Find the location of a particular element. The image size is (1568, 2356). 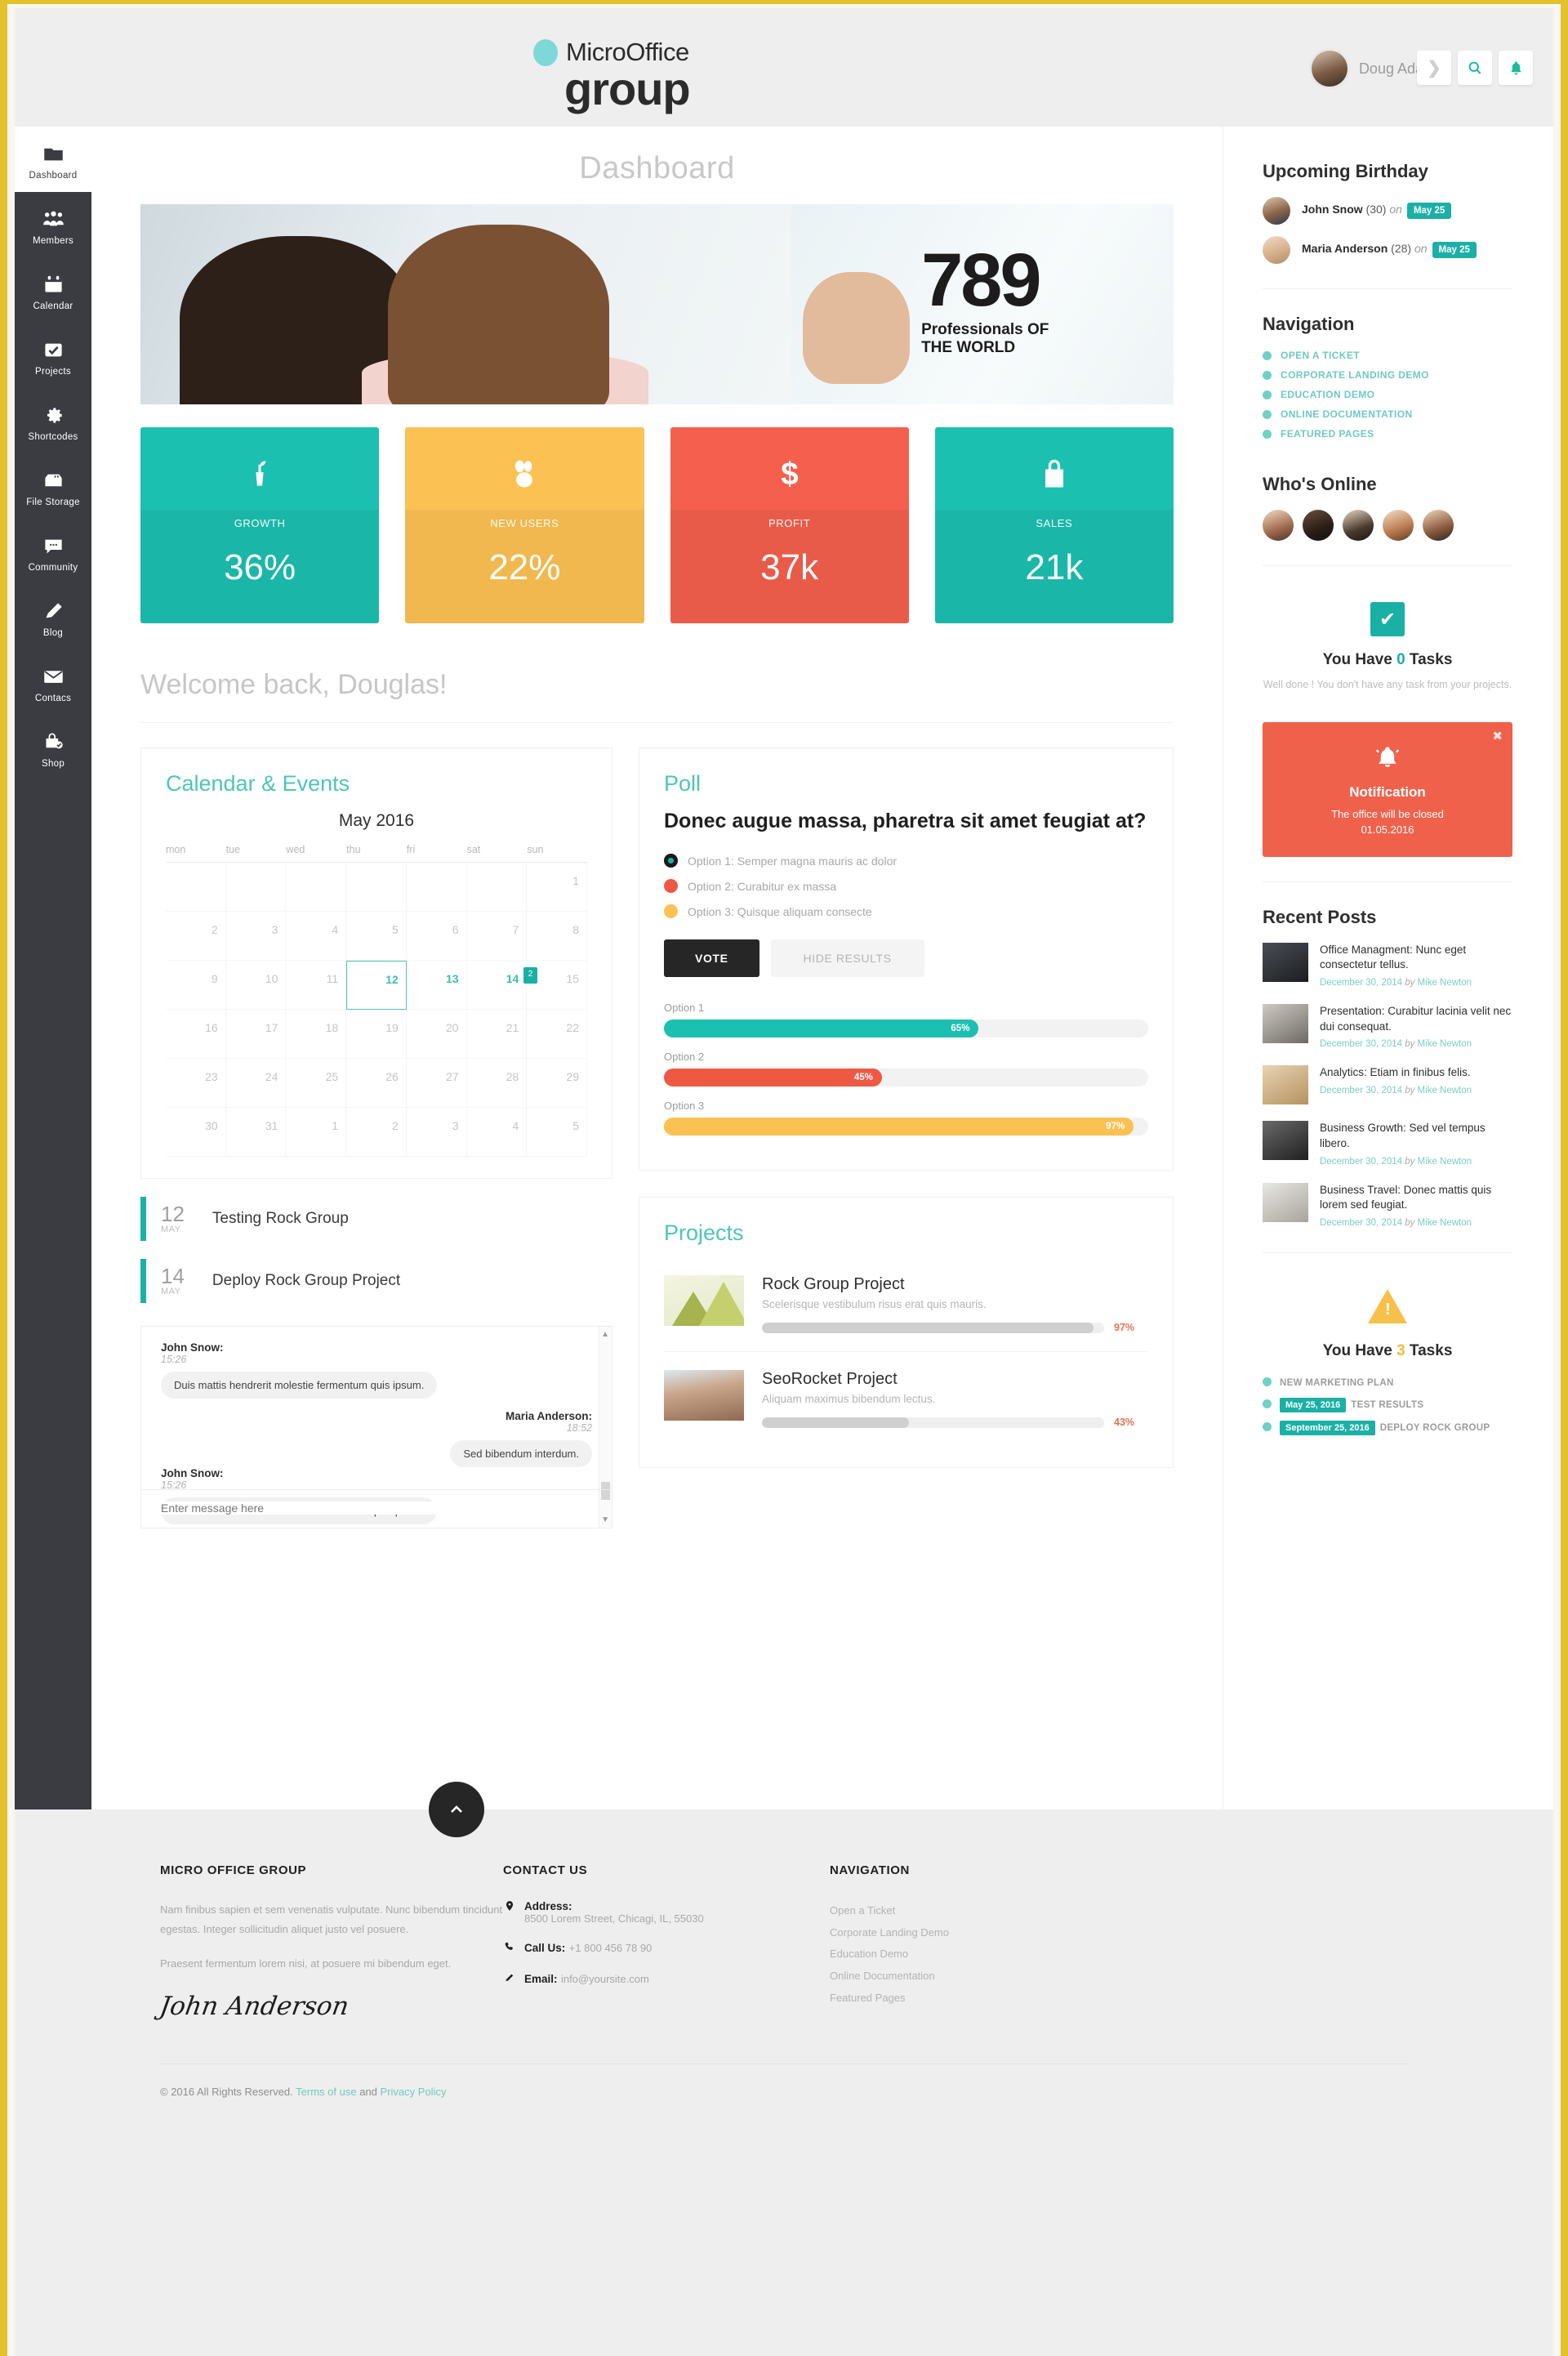

chat-input is located at coordinates (376, 1508).